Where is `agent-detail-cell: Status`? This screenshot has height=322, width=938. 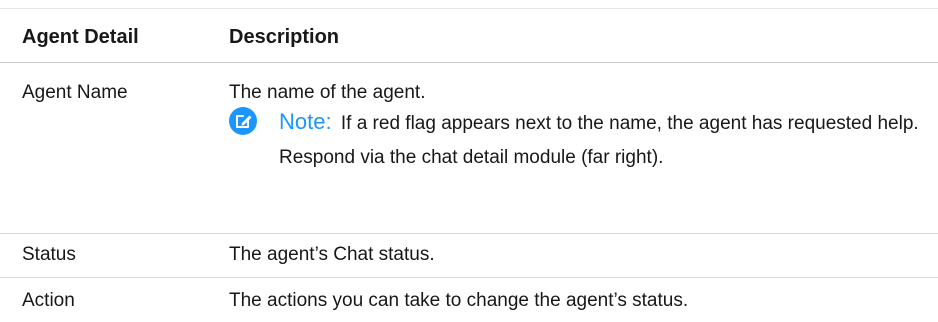
agent-detail-cell: Status is located at coordinates (49, 254).